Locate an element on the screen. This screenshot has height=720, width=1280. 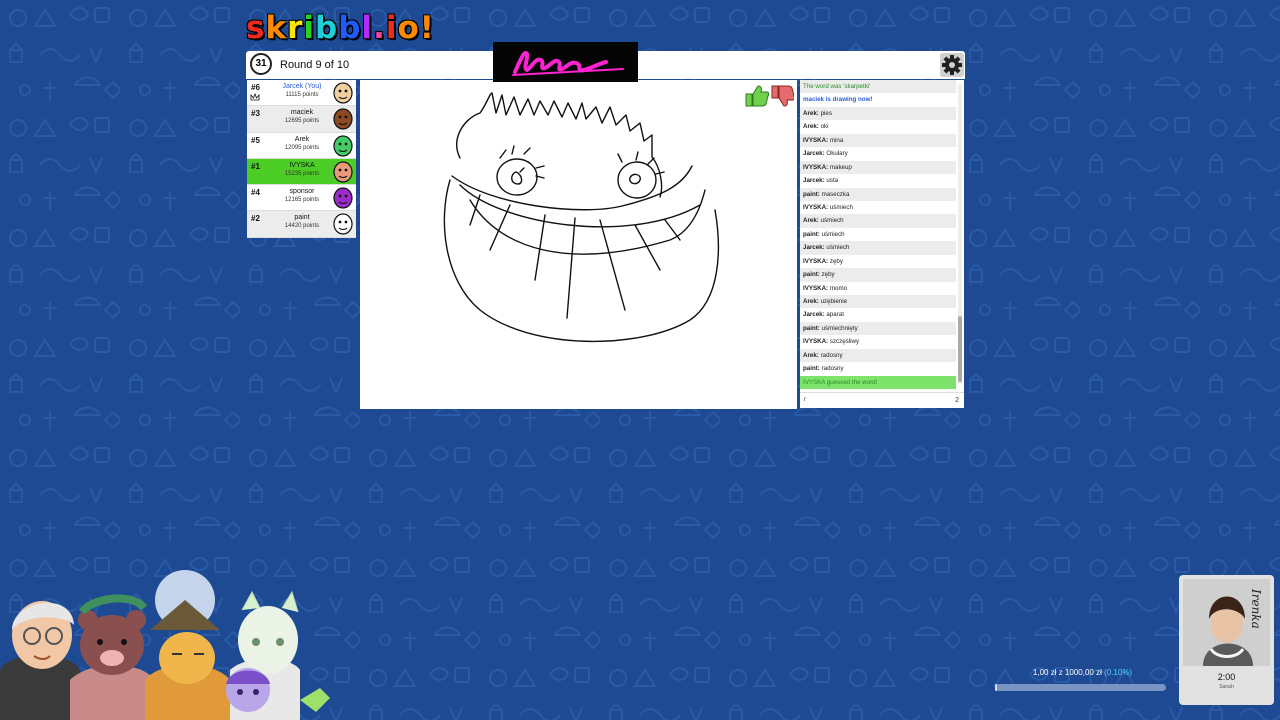
song-duration: 2:00 is located at coordinates (1226, 677).